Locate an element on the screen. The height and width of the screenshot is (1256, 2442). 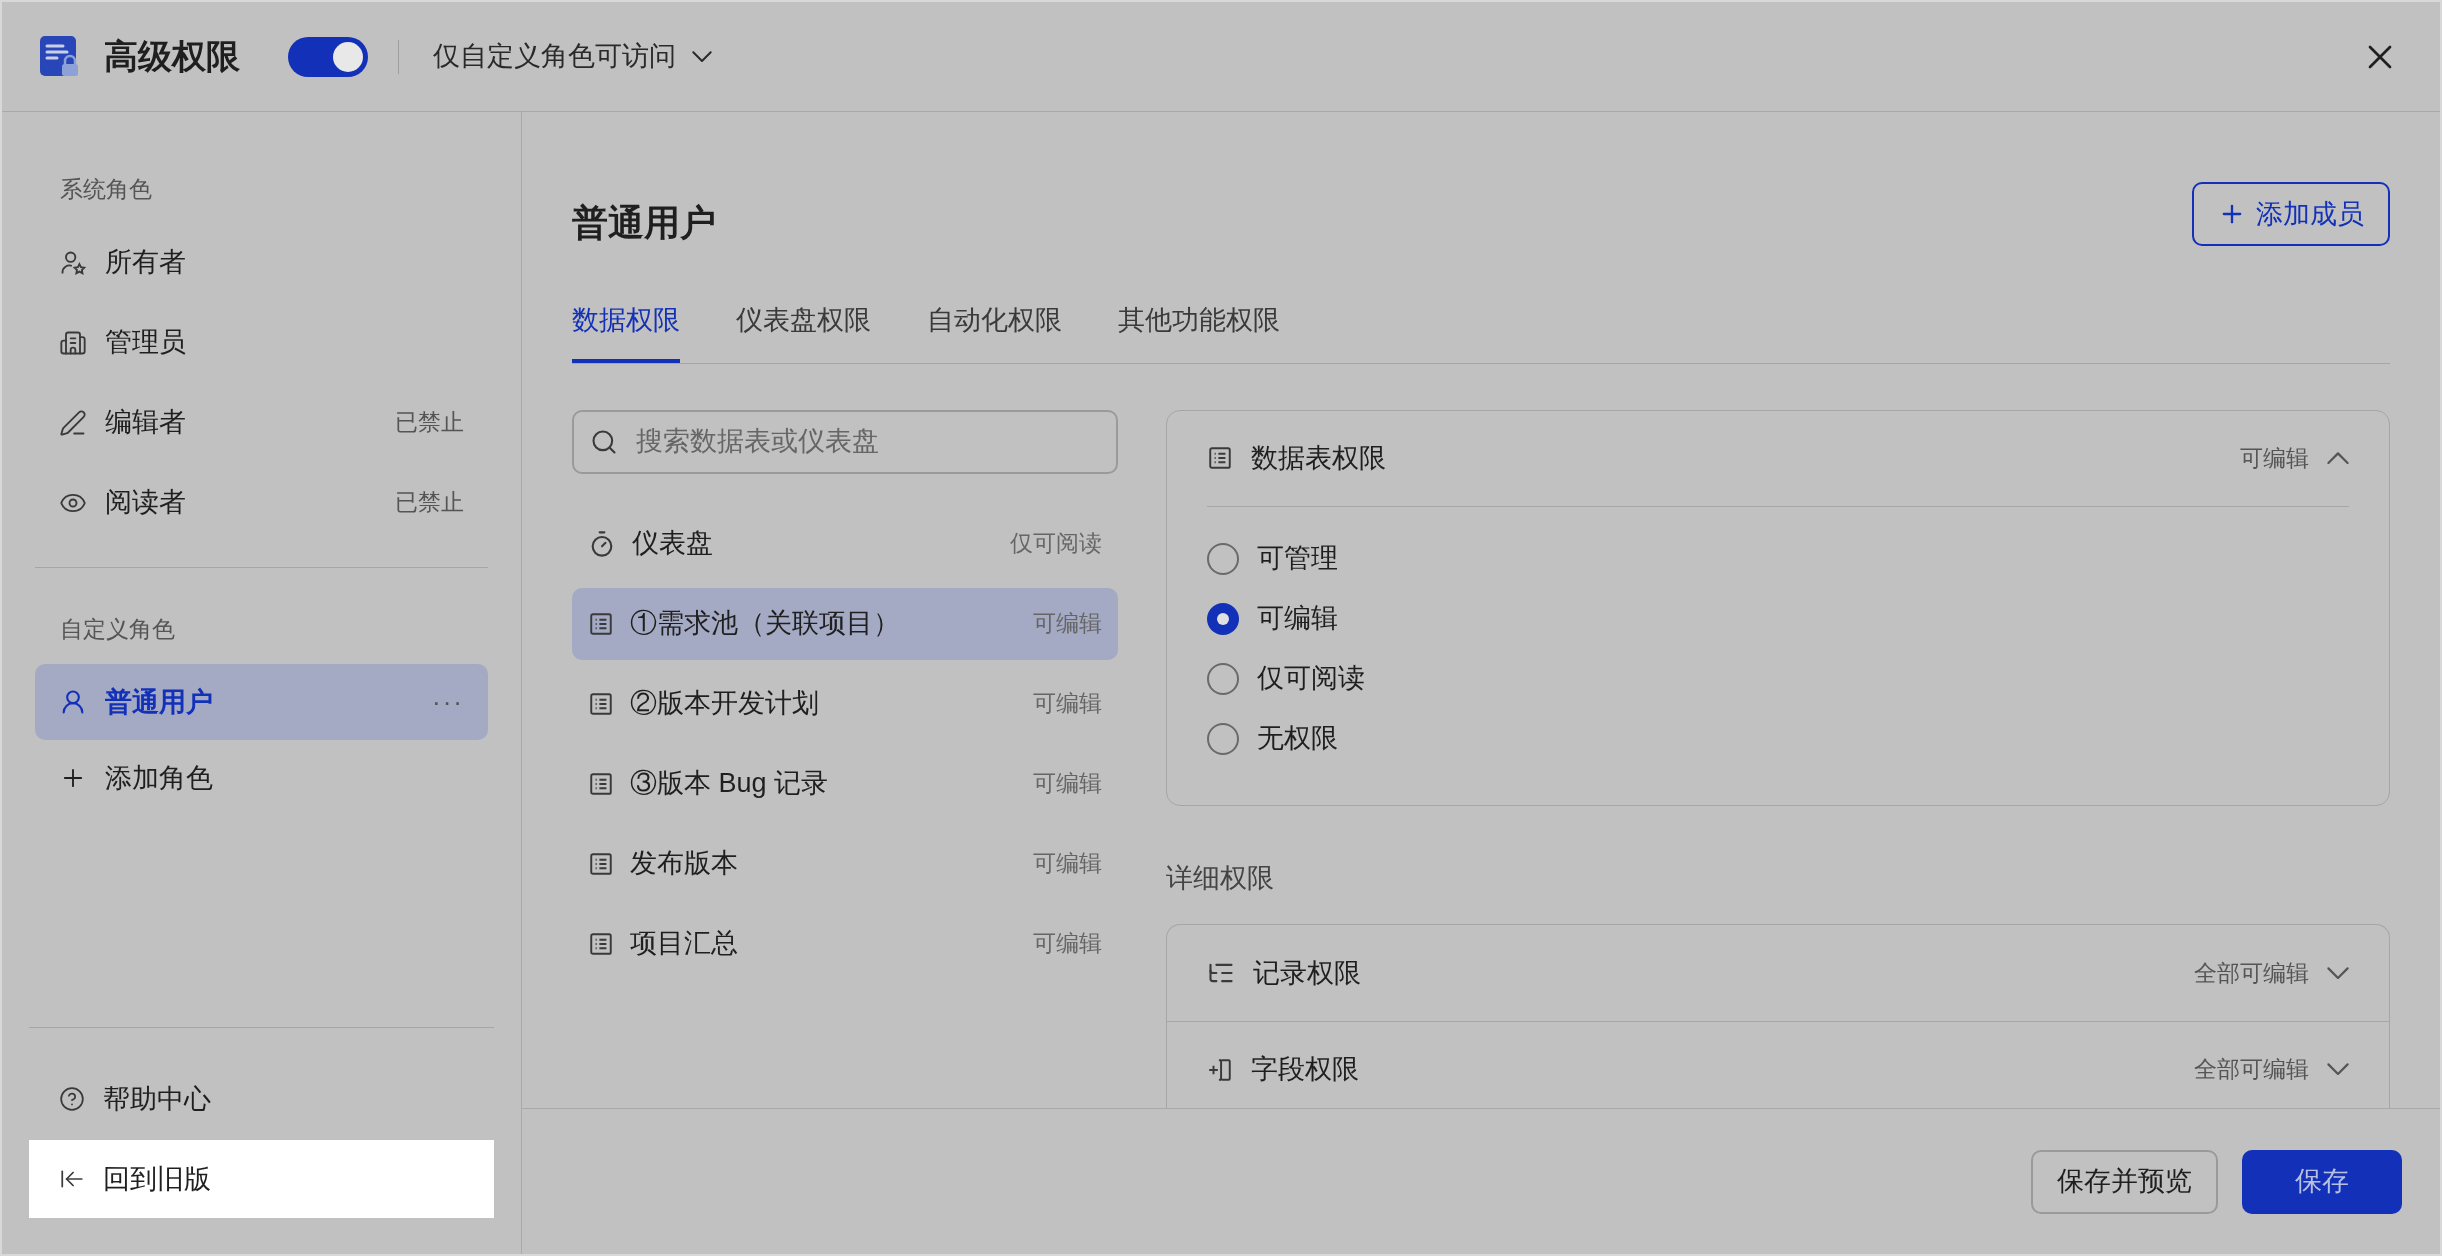
radio-label: 无权限 is located at coordinates (1297, 739).